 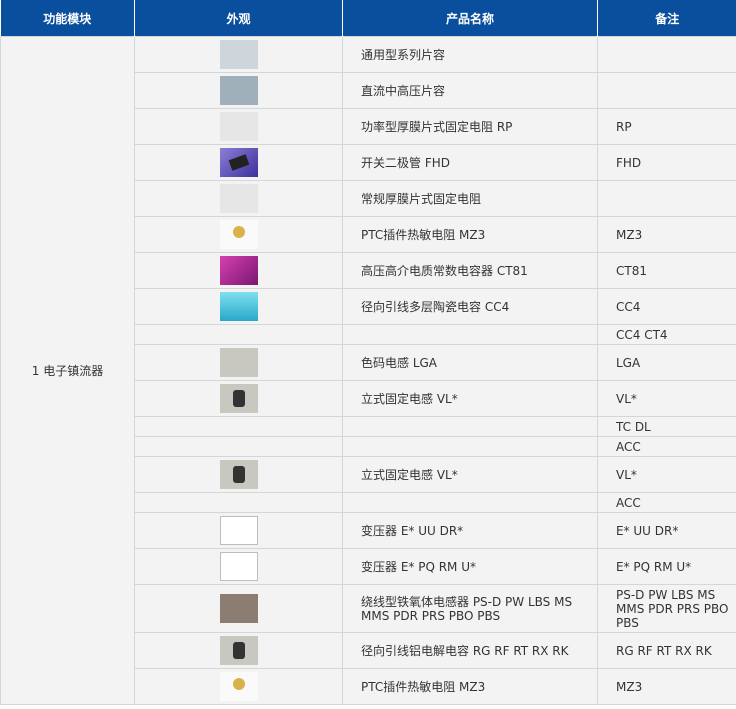 What do you see at coordinates (470, 162) in the screenshot?
I see `product-name-cell: 开关二极管 FHD` at bounding box center [470, 162].